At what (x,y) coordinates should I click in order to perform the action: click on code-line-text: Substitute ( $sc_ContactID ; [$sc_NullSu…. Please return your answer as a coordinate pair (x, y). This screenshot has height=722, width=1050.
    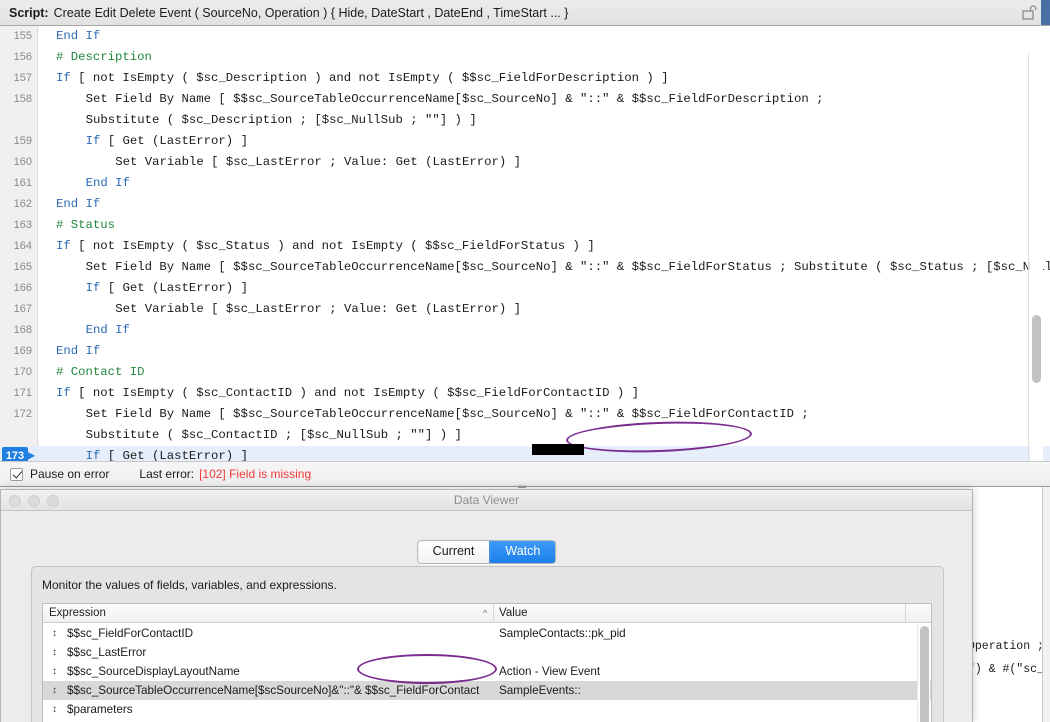
    Looking at the image, I should click on (273, 435).